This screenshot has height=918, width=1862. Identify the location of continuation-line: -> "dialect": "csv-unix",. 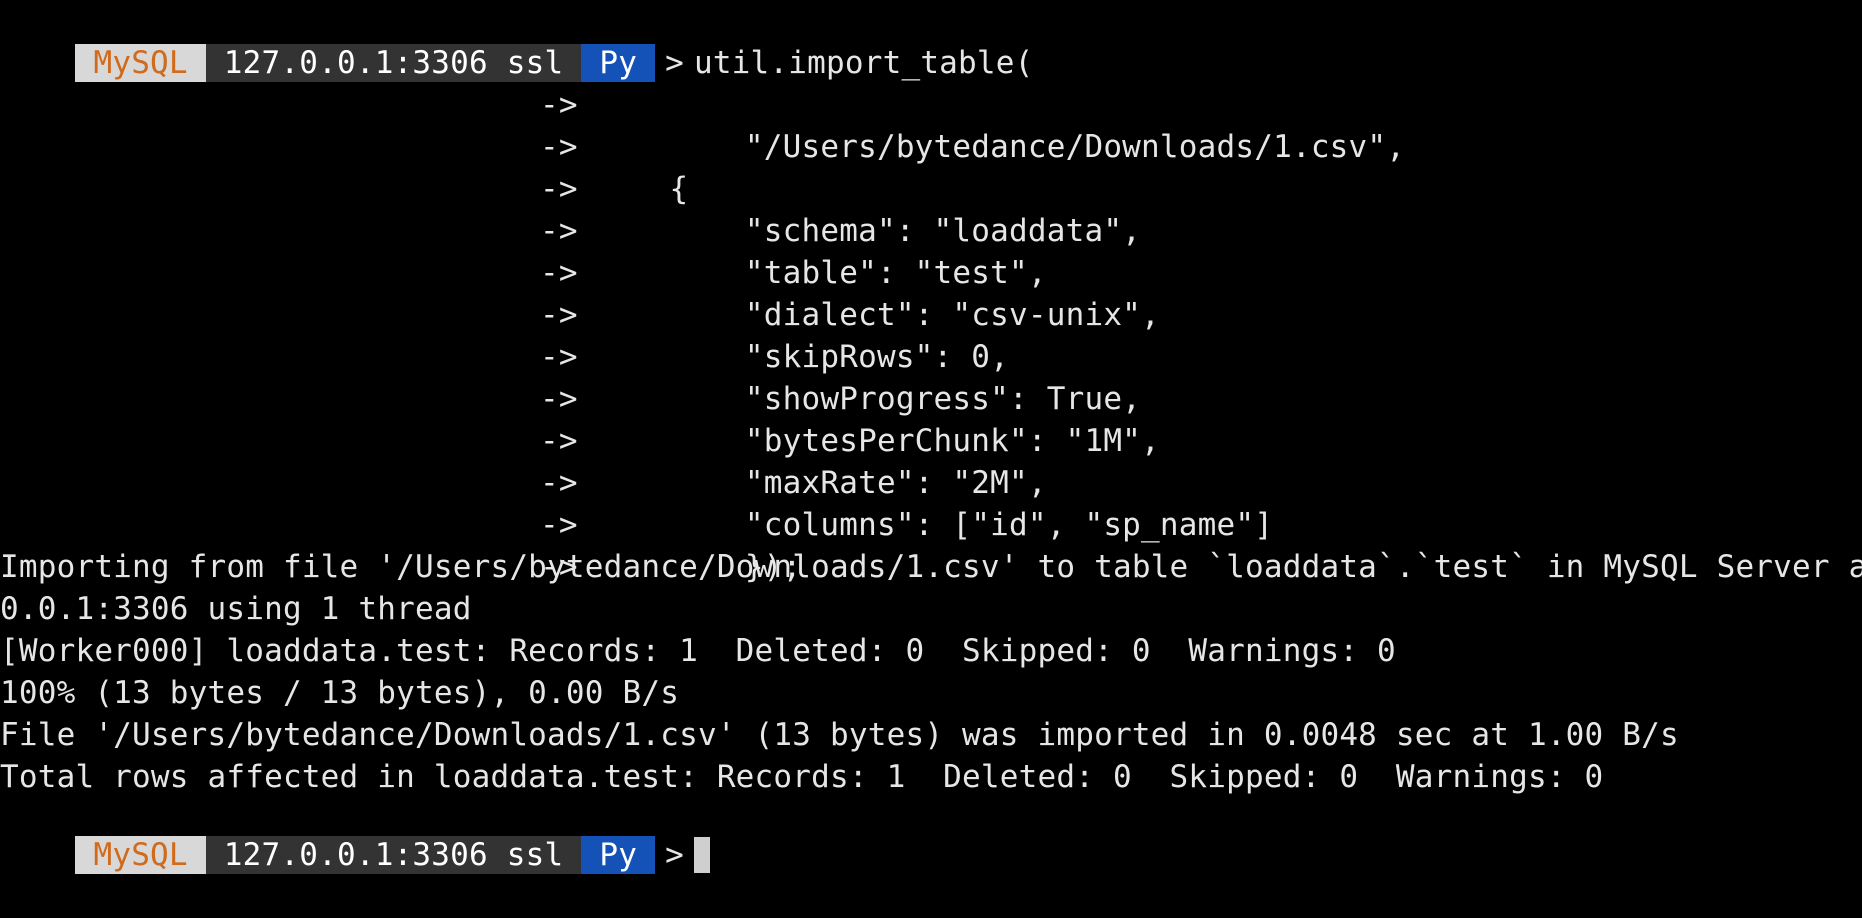
(931, 271).